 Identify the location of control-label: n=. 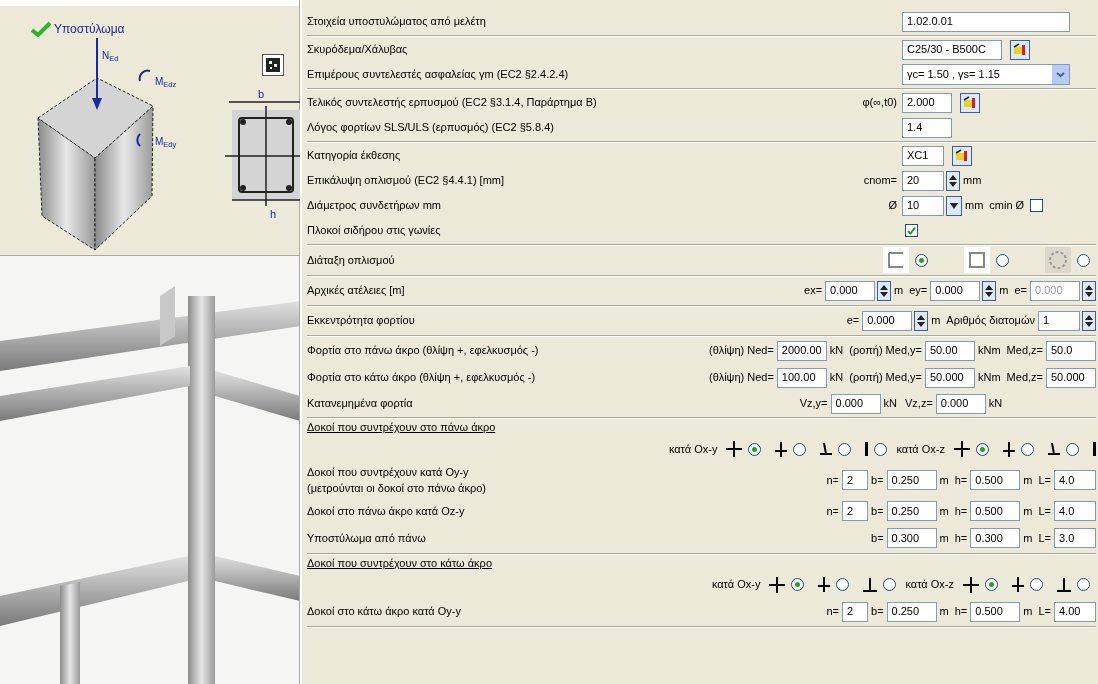
(832, 612).